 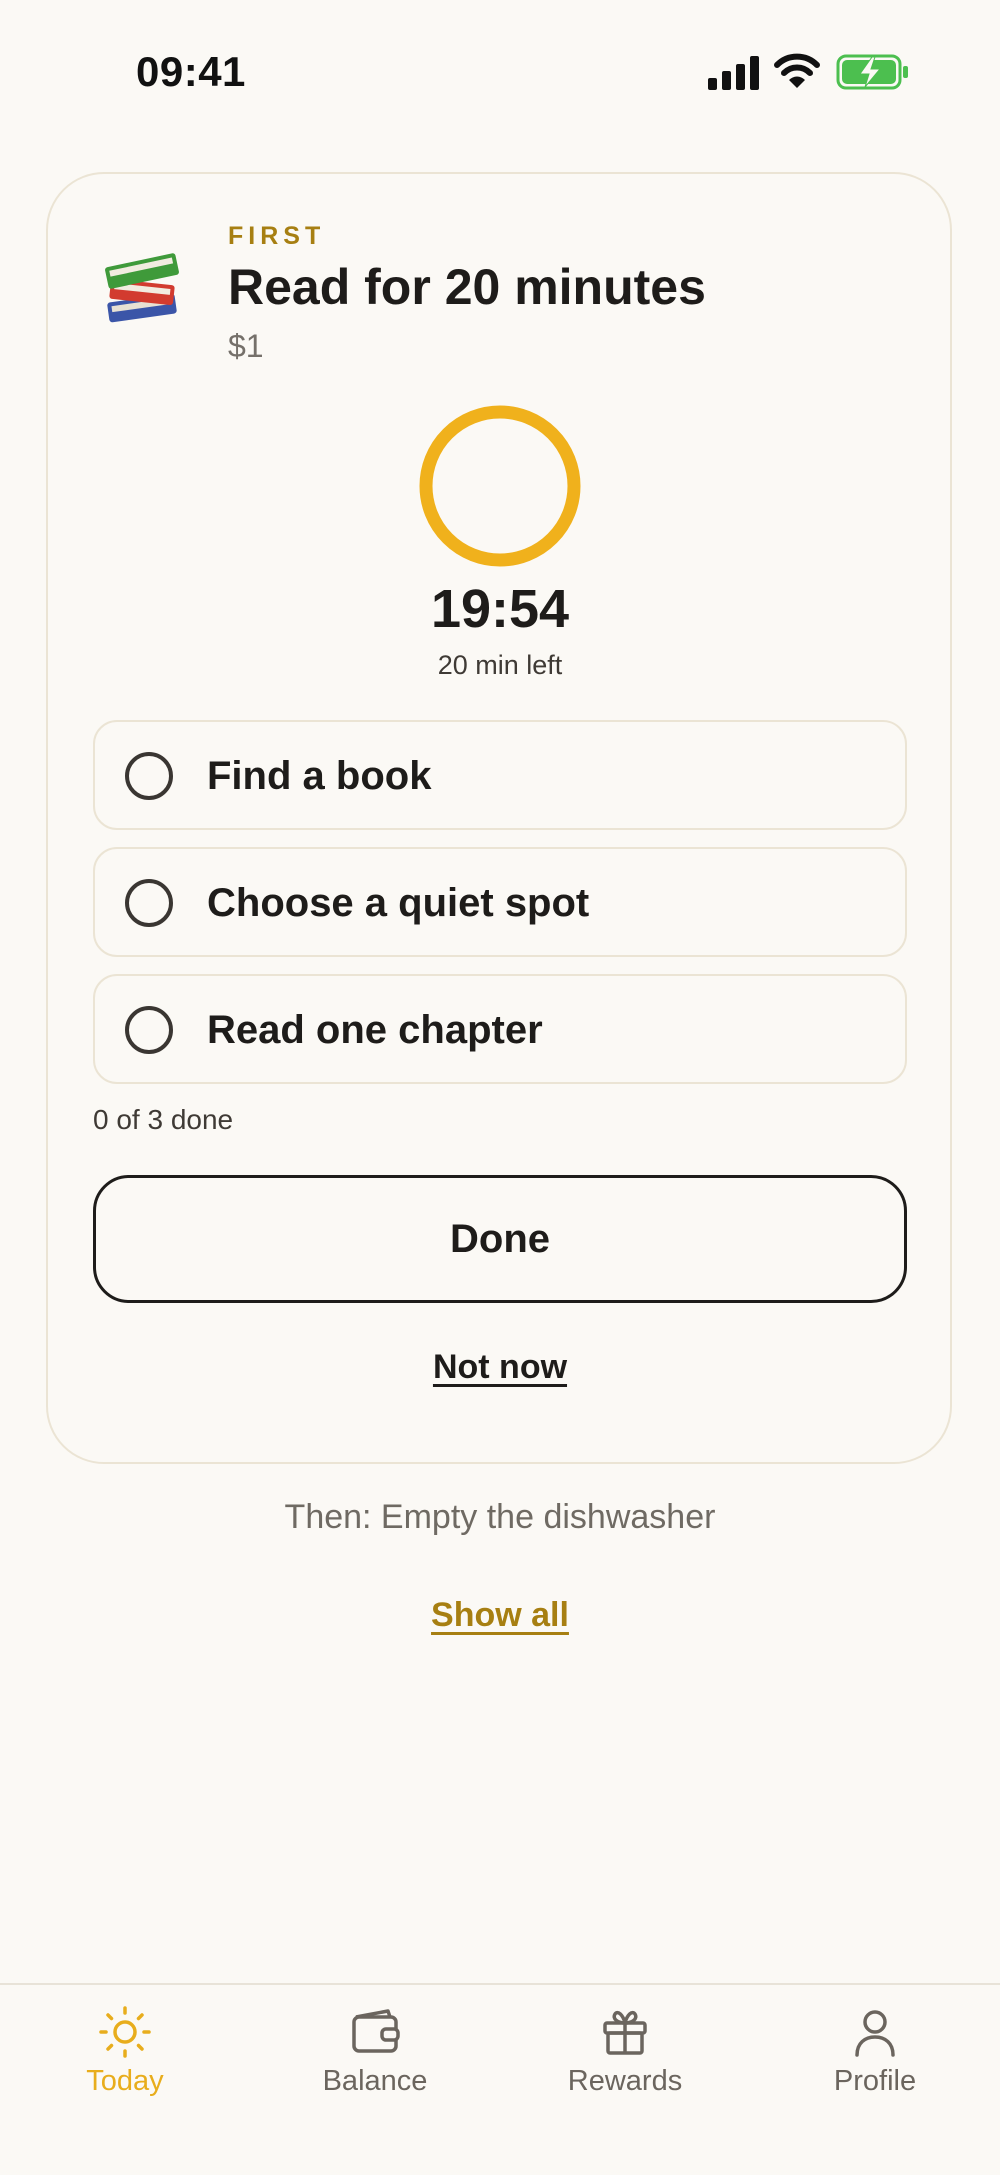 I want to click on step-choose-a-quiet-spot: Choose a quiet spot, so click(x=500, y=902).